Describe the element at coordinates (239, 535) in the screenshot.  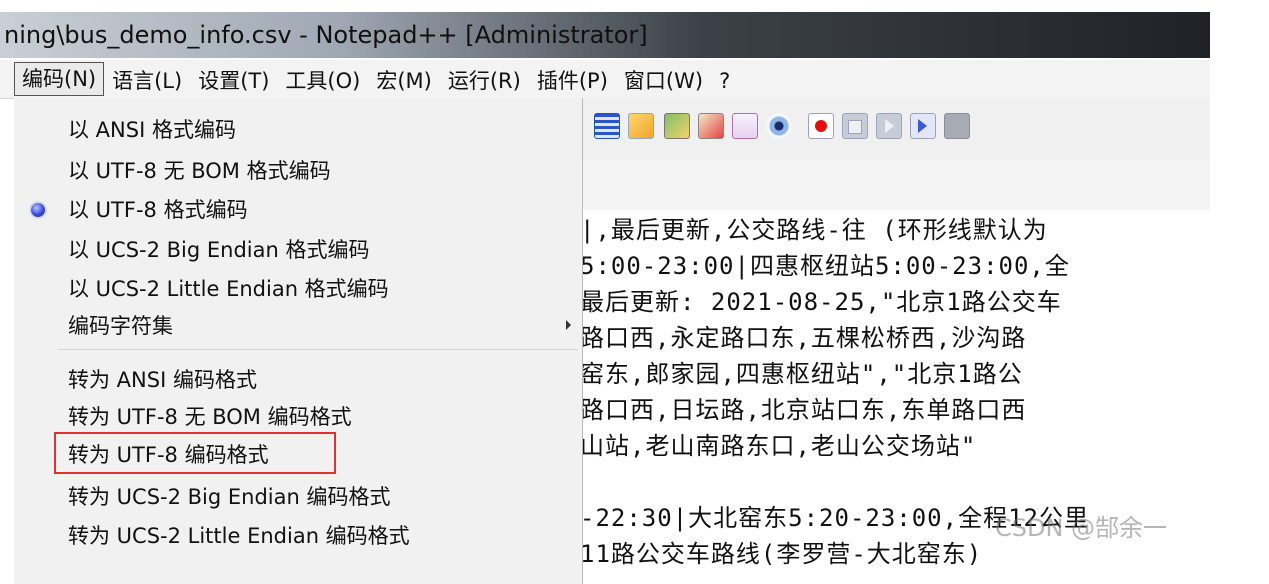
I see `menu-convert-ucs2-le: 转为 UCS-2 Little Endian 编码格式` at that location.